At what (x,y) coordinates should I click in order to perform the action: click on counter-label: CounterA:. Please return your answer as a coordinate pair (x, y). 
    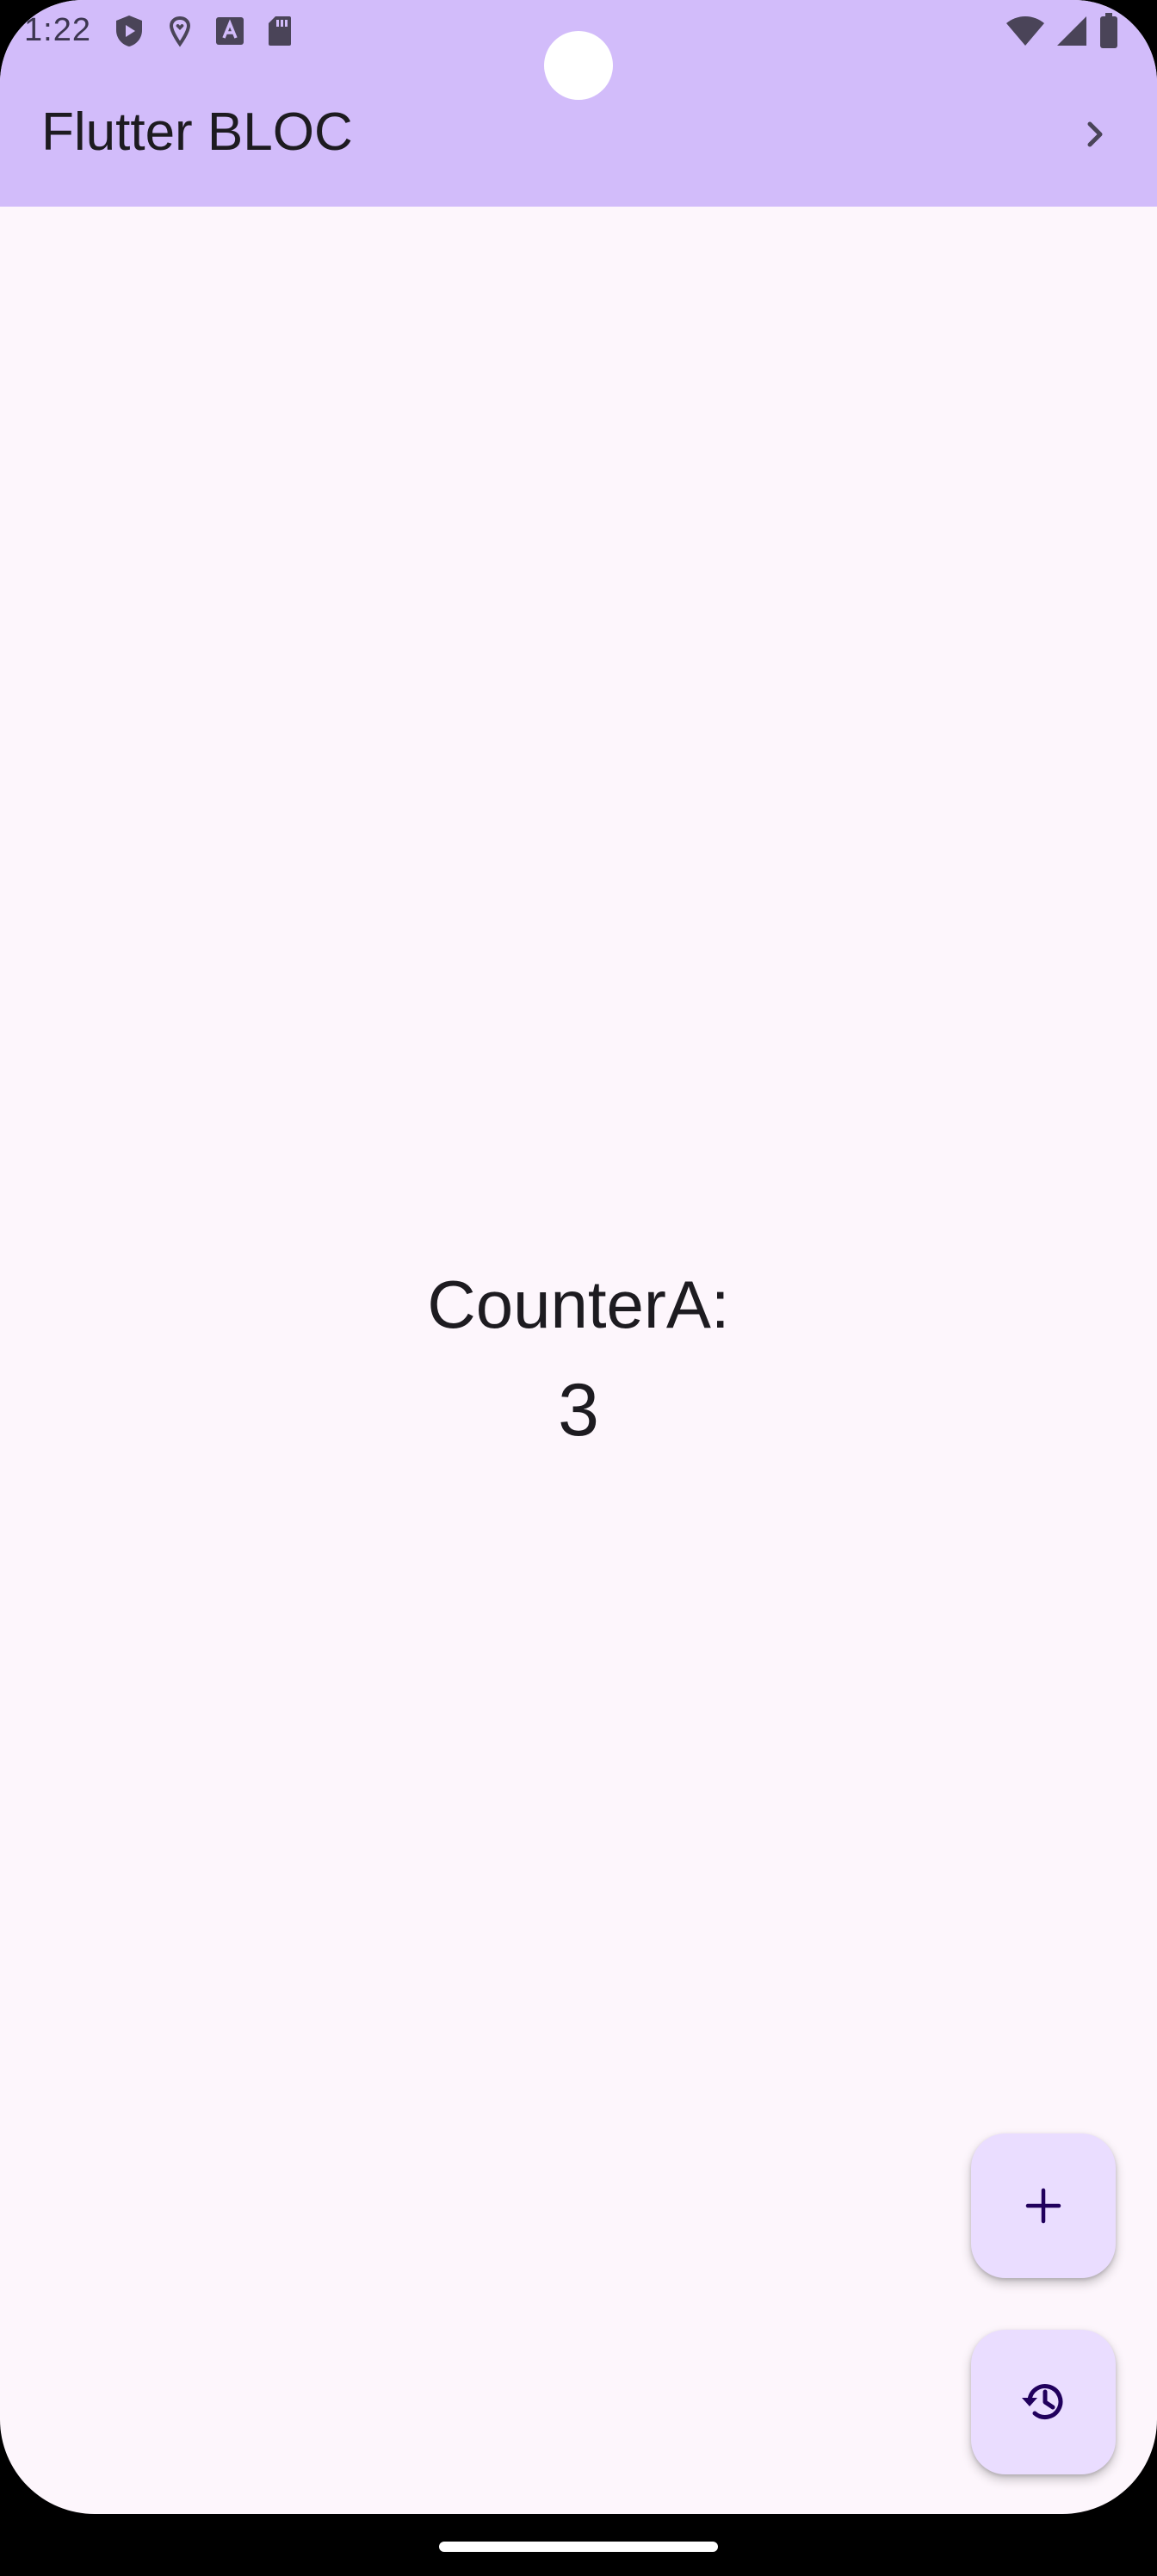
    Looking at the image, I should click on (579, 1304).